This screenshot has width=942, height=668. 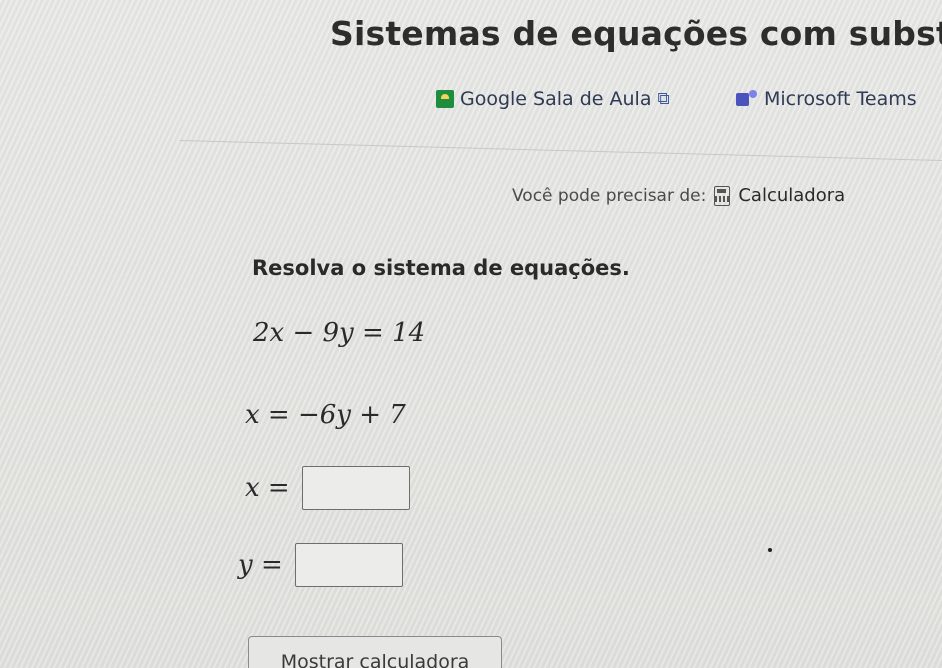 What do you see at coordinates (609, 195) in the screenshot?
I see `tools-needed-text: Você pode precisar de:` at bounding box center [609, 195].